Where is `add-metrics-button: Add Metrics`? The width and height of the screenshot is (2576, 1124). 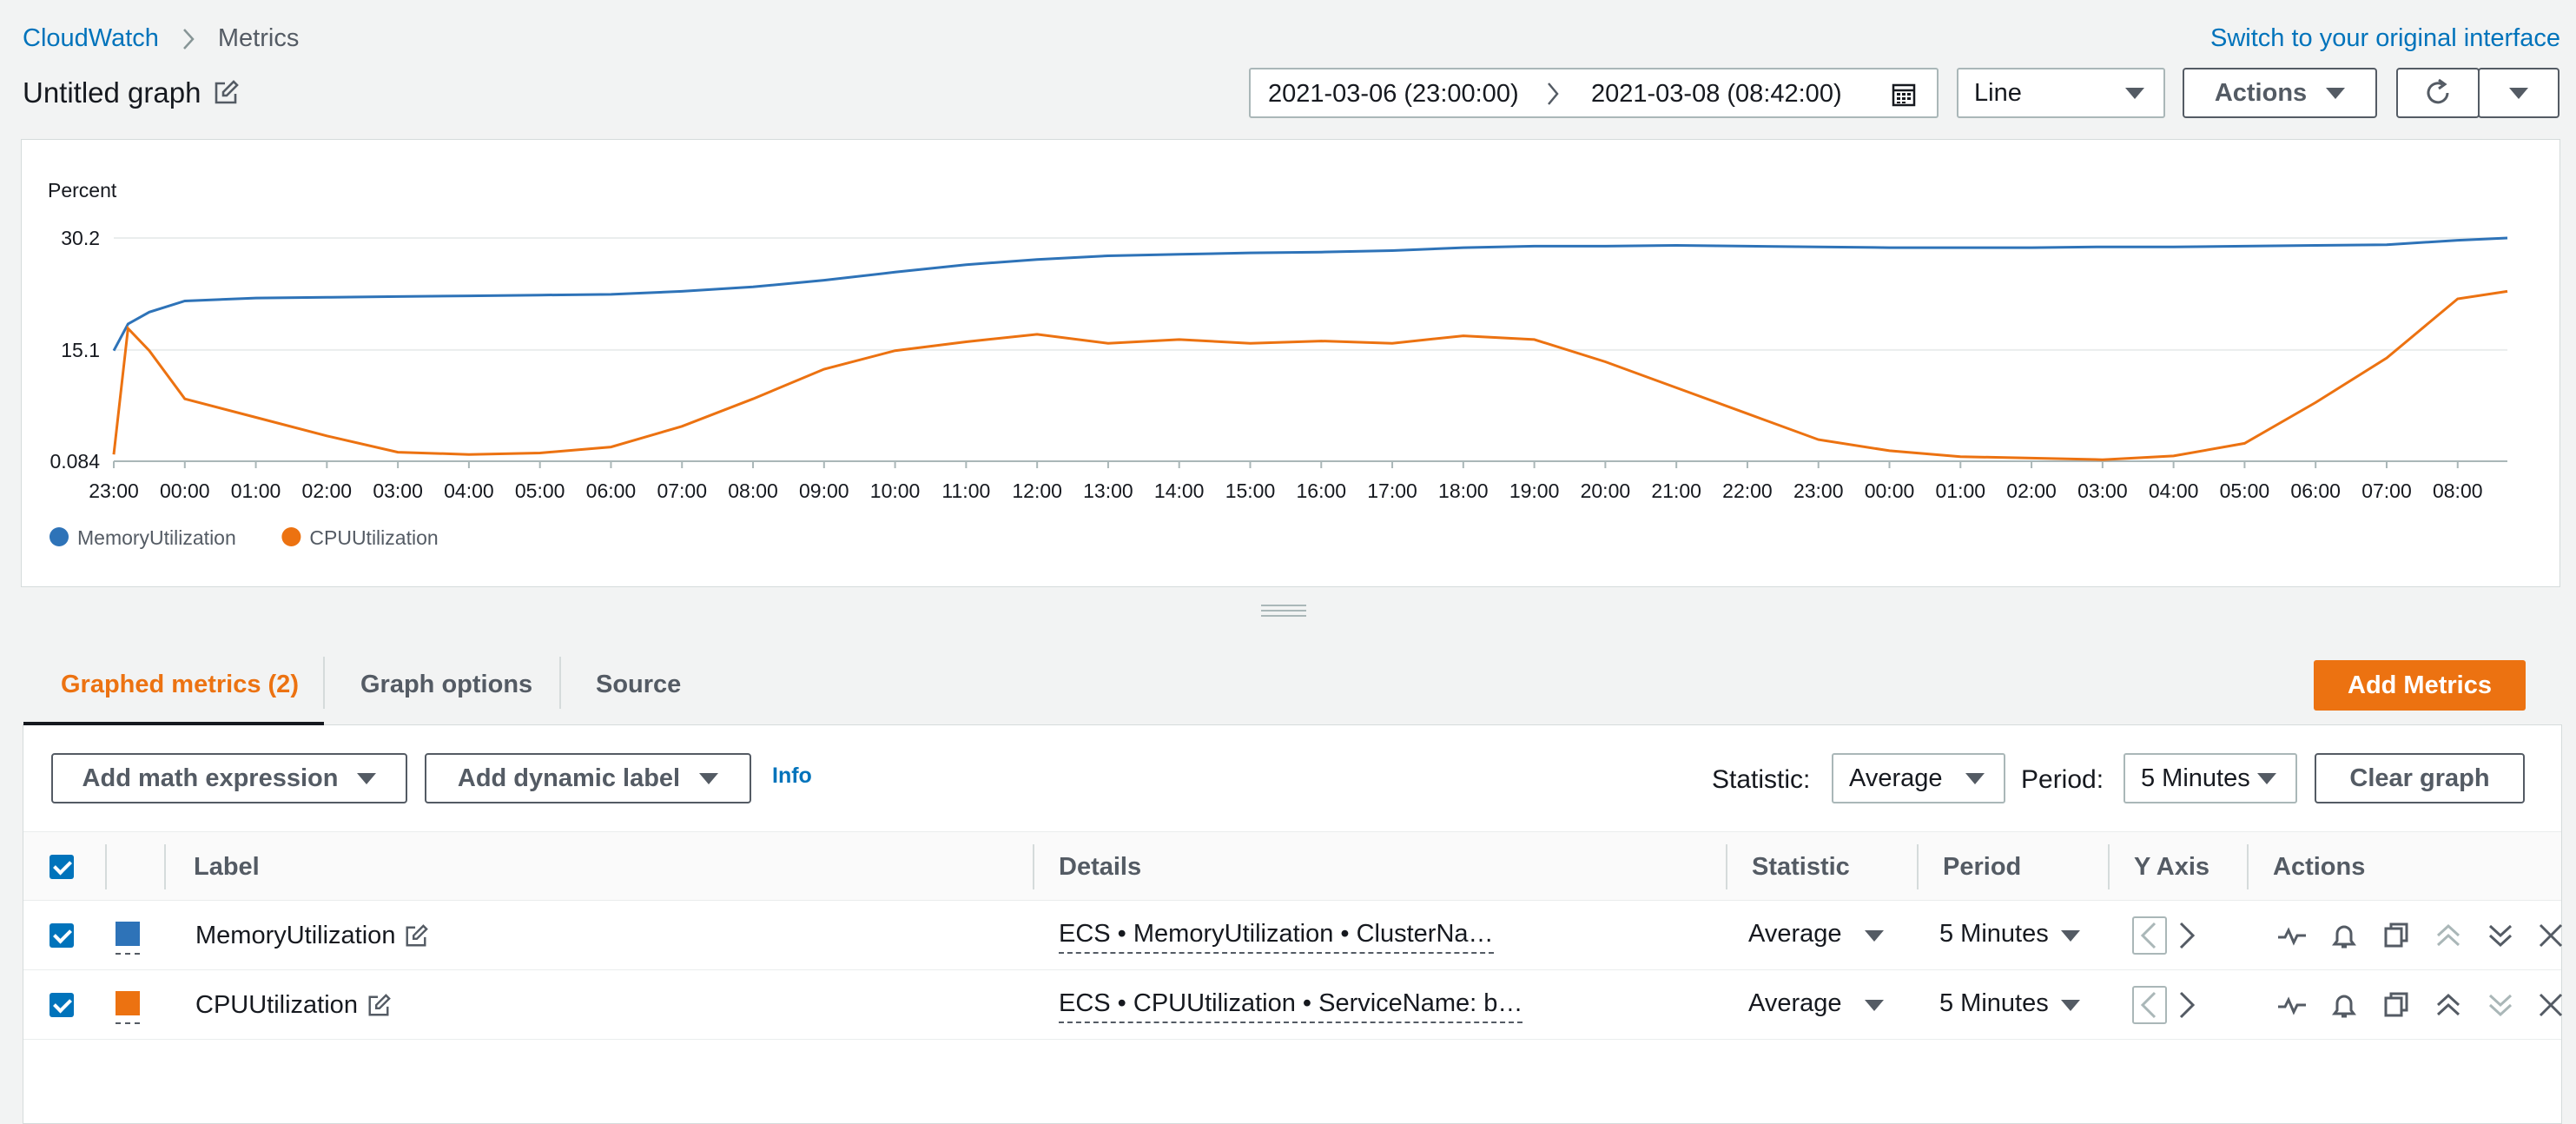 add-metrics-button: Add Metrics is located at coordinates (2420, 685).